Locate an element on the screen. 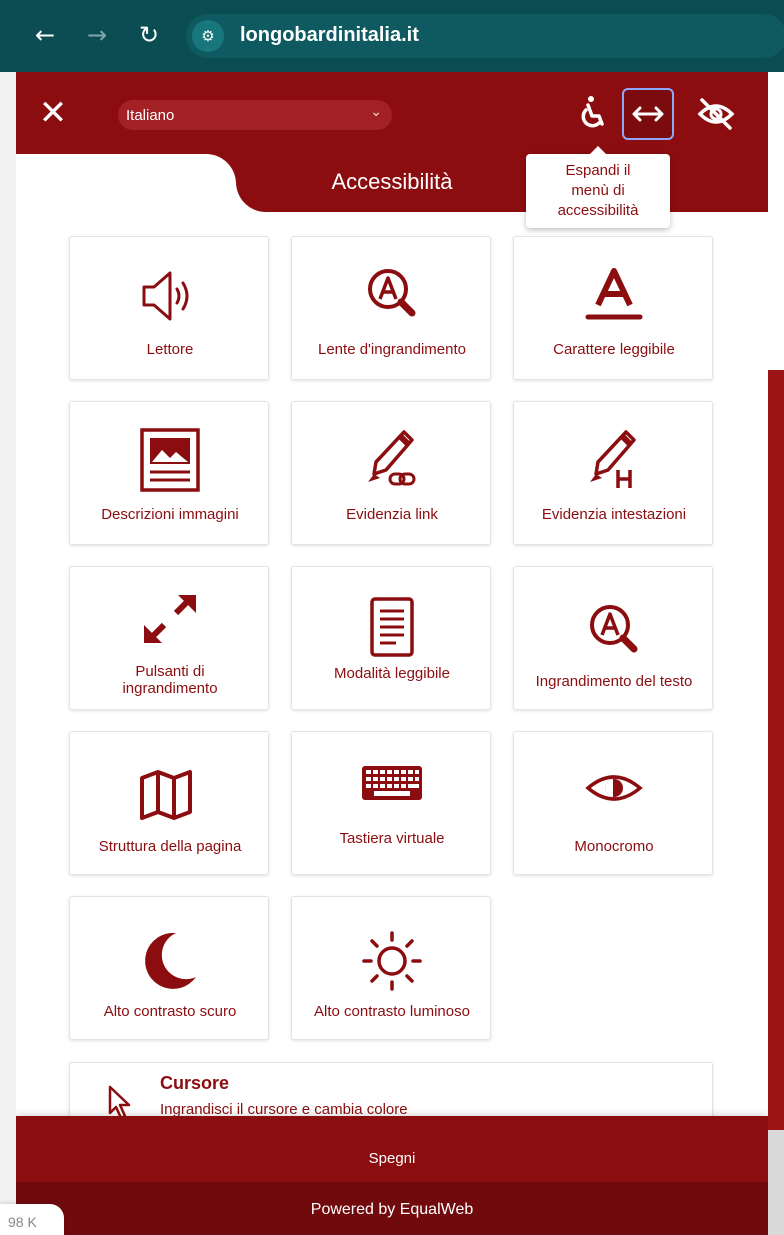 This screenshot has height=1235, width=784. tooltip-line: Espandi il is located at coordinates (598, 170).